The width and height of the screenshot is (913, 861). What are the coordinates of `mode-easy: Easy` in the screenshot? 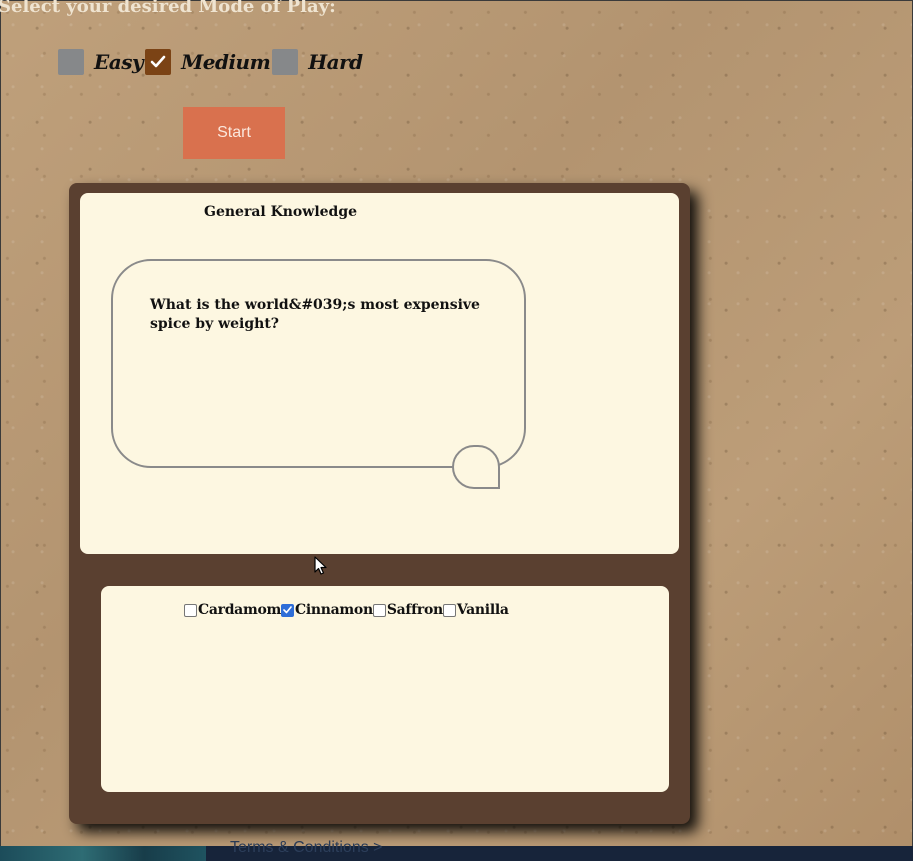 It's located at (101, 62).